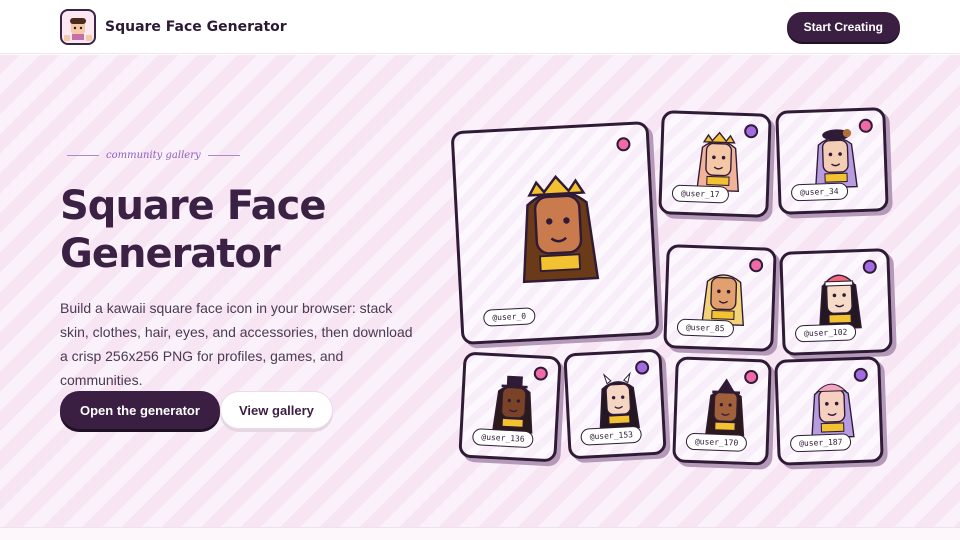 The height and width of the screenshot is (540, 960). What do you see at coordinates (705, 328) in the screenshot?
I see `username-tag: @user_85` at bounding box center [705, 328].